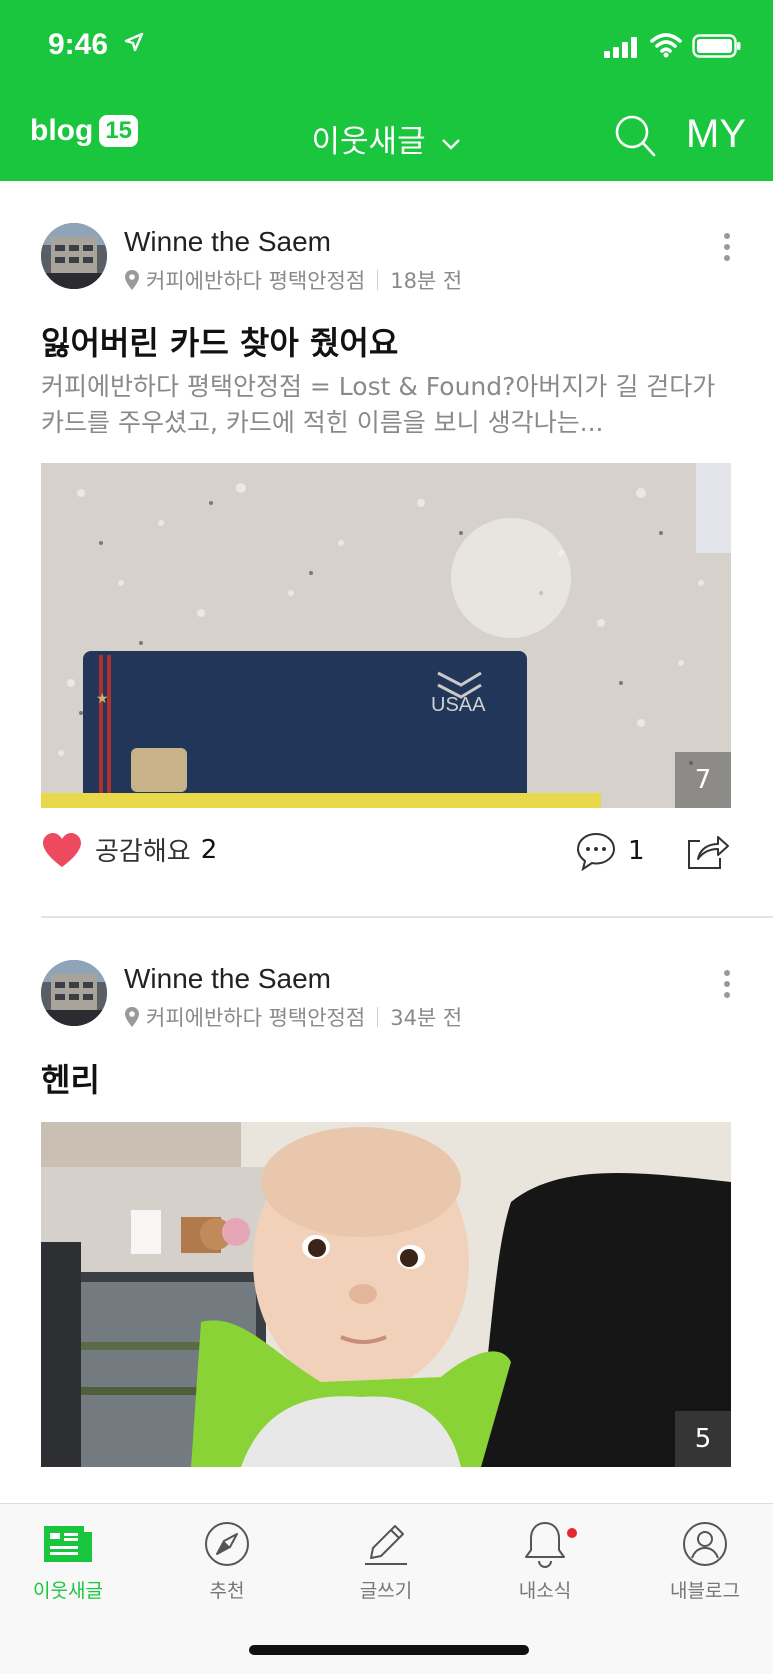 The height and width of the screenshot is (1674, 773). Describe the element at coordinates (572, 1533) in the screenshot. I see `notification-badge` at that location.